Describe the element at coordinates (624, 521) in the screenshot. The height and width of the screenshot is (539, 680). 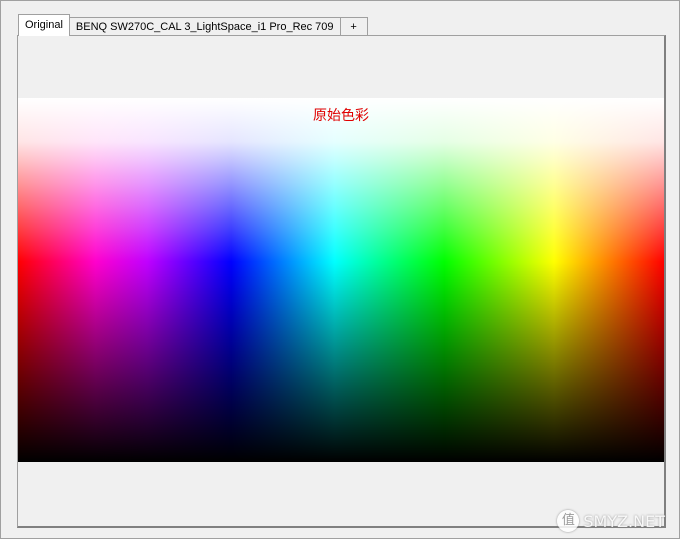
I see `watermark-text: SMYZ.NET` at that location.